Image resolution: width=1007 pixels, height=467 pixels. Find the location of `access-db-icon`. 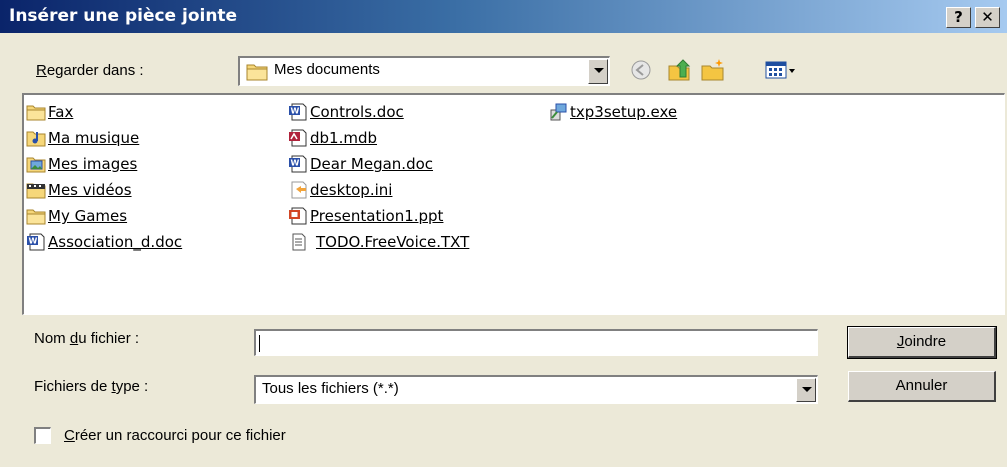

access-db-icon is located at coordinates (298, 138).